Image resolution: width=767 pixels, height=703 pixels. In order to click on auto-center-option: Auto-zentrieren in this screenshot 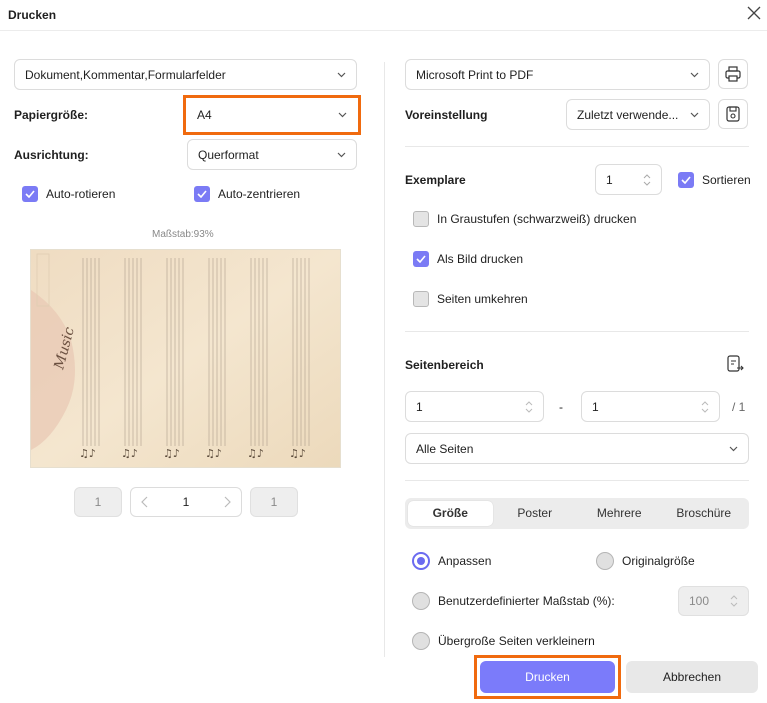, I will do `click(247, 194)`.